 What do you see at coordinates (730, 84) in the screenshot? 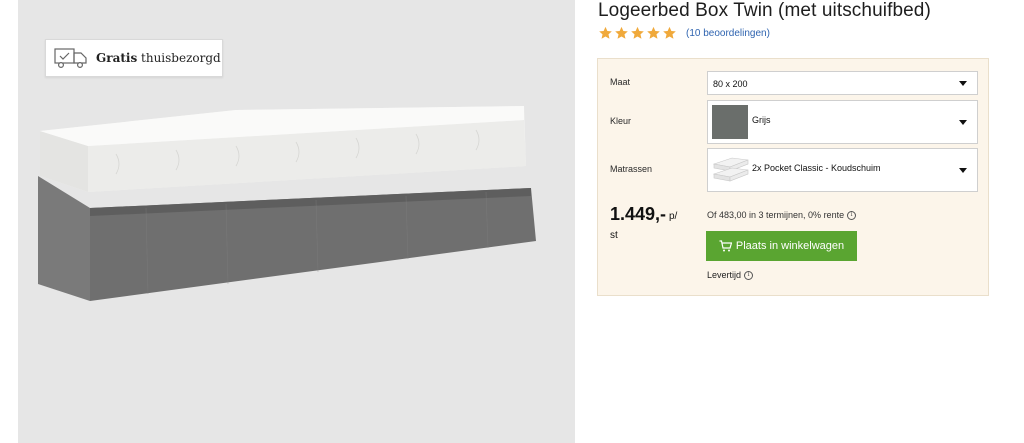
I see `size-value: 80 x 200` at bounding box center [730, 84].